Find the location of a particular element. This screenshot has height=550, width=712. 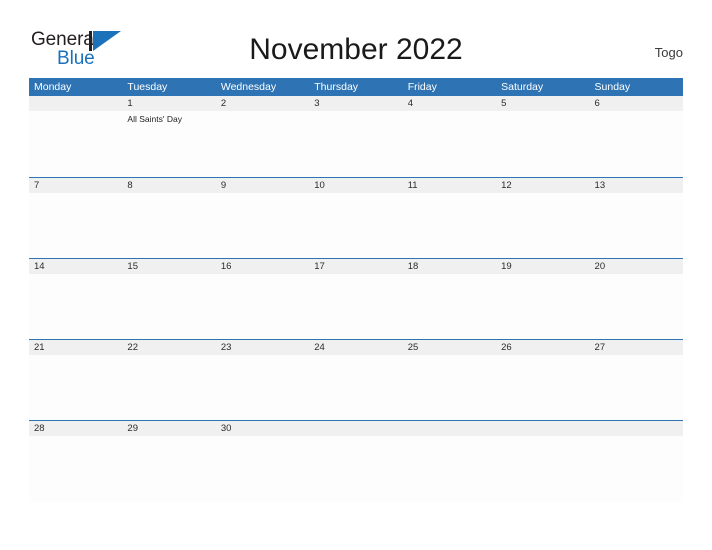

weekday-tuesday: Tuesday is located at coordinates (147, 87).